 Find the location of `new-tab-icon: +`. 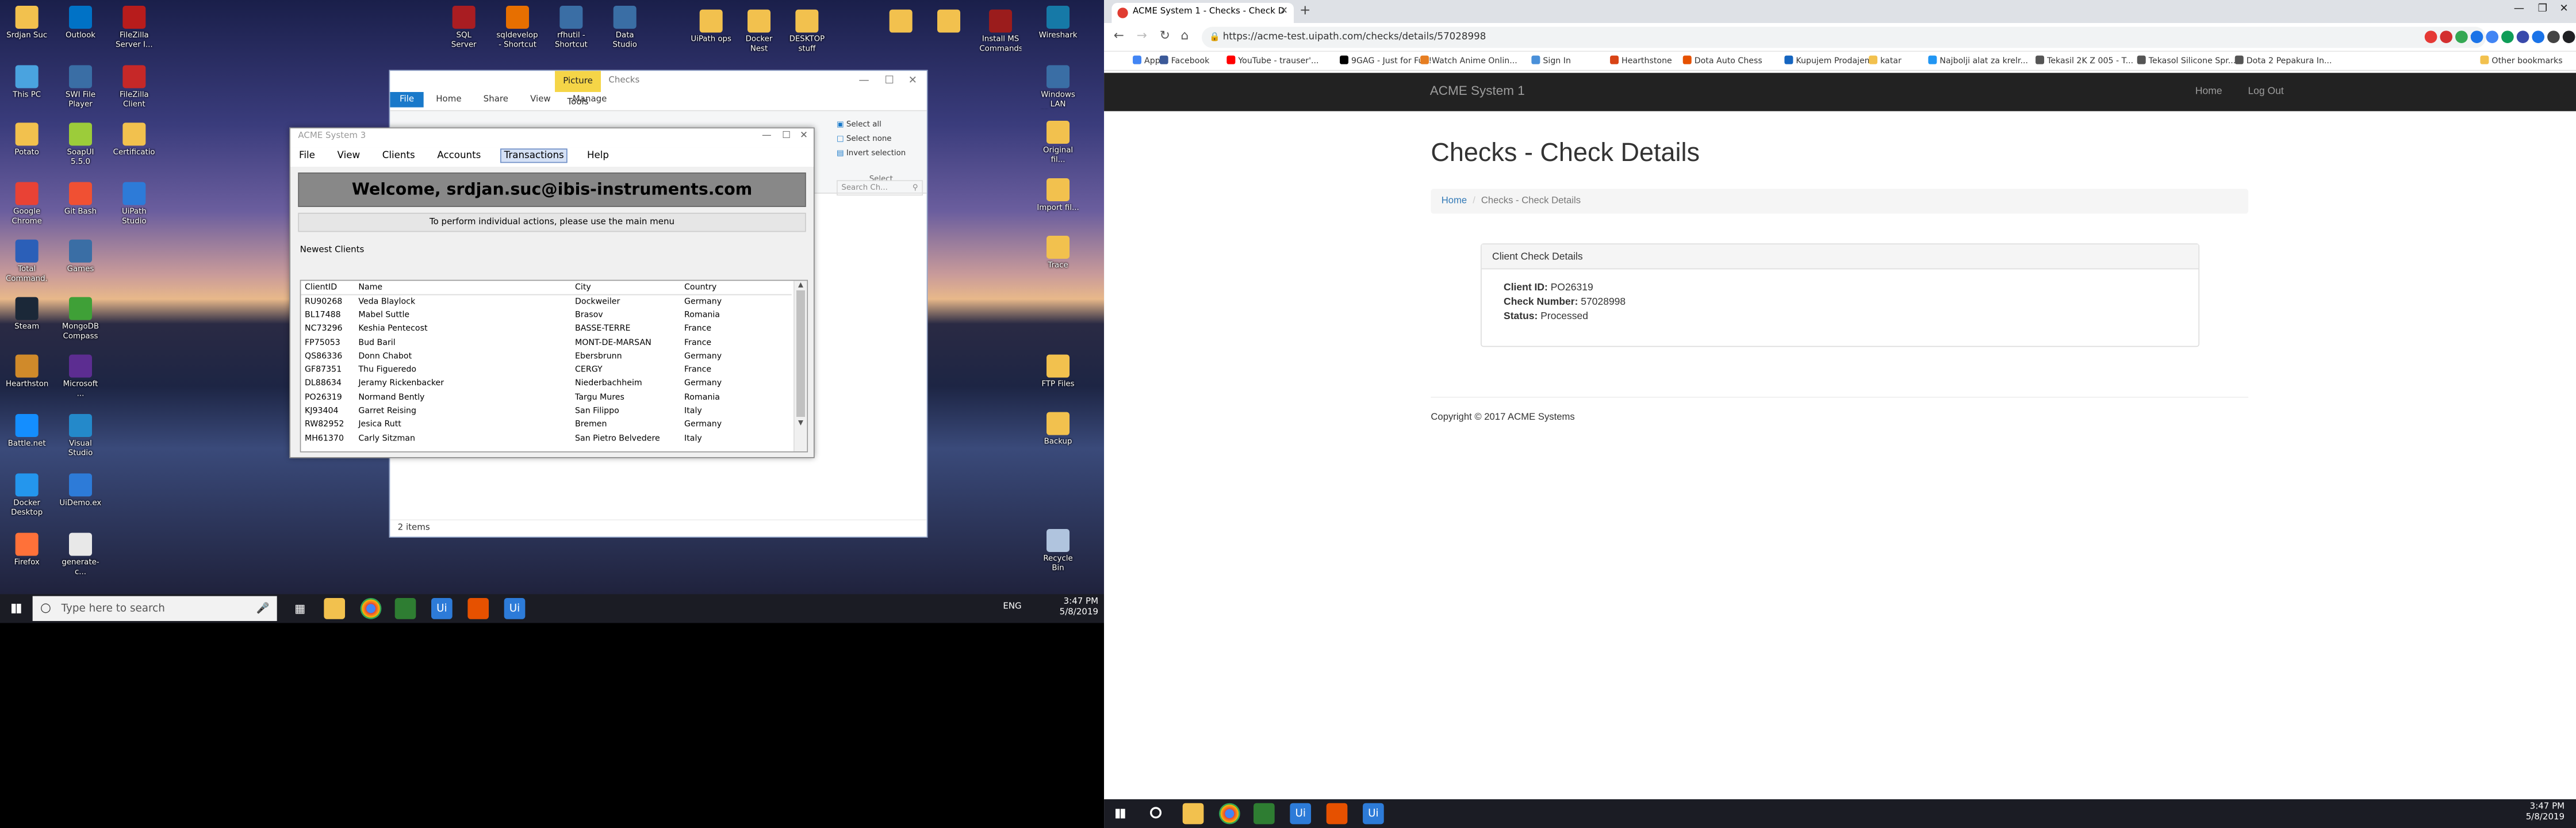

new-tab-icon: + is located at coordinates (1305, 10).